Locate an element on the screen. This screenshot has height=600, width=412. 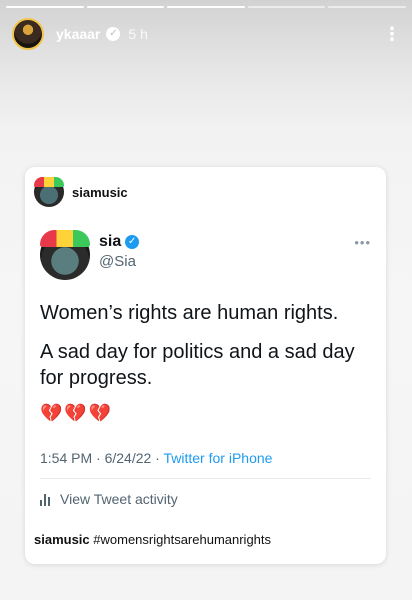
tweet-meta: 1:54 PM · 6/24/22 · Twitter for iPhone is located at coordinates (205, 458).